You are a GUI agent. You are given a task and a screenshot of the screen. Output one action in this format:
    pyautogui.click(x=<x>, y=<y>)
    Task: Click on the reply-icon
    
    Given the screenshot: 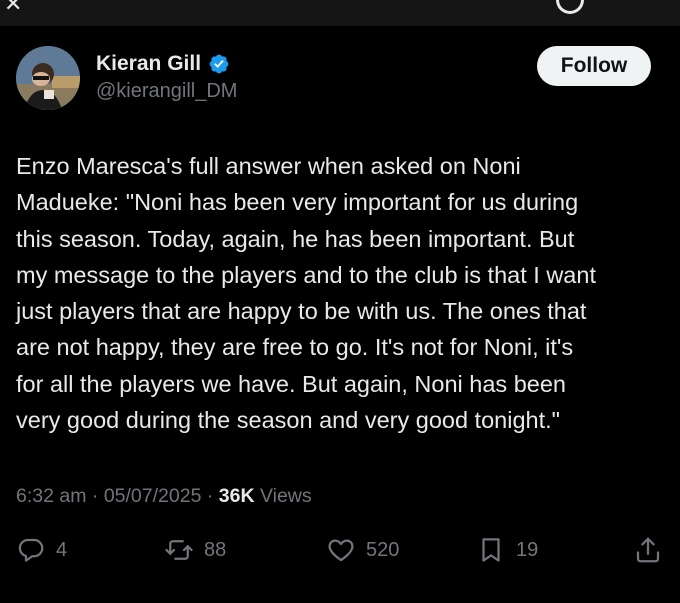 What is the action you would take?
    pyautogui.click(x=31, y=550)
    